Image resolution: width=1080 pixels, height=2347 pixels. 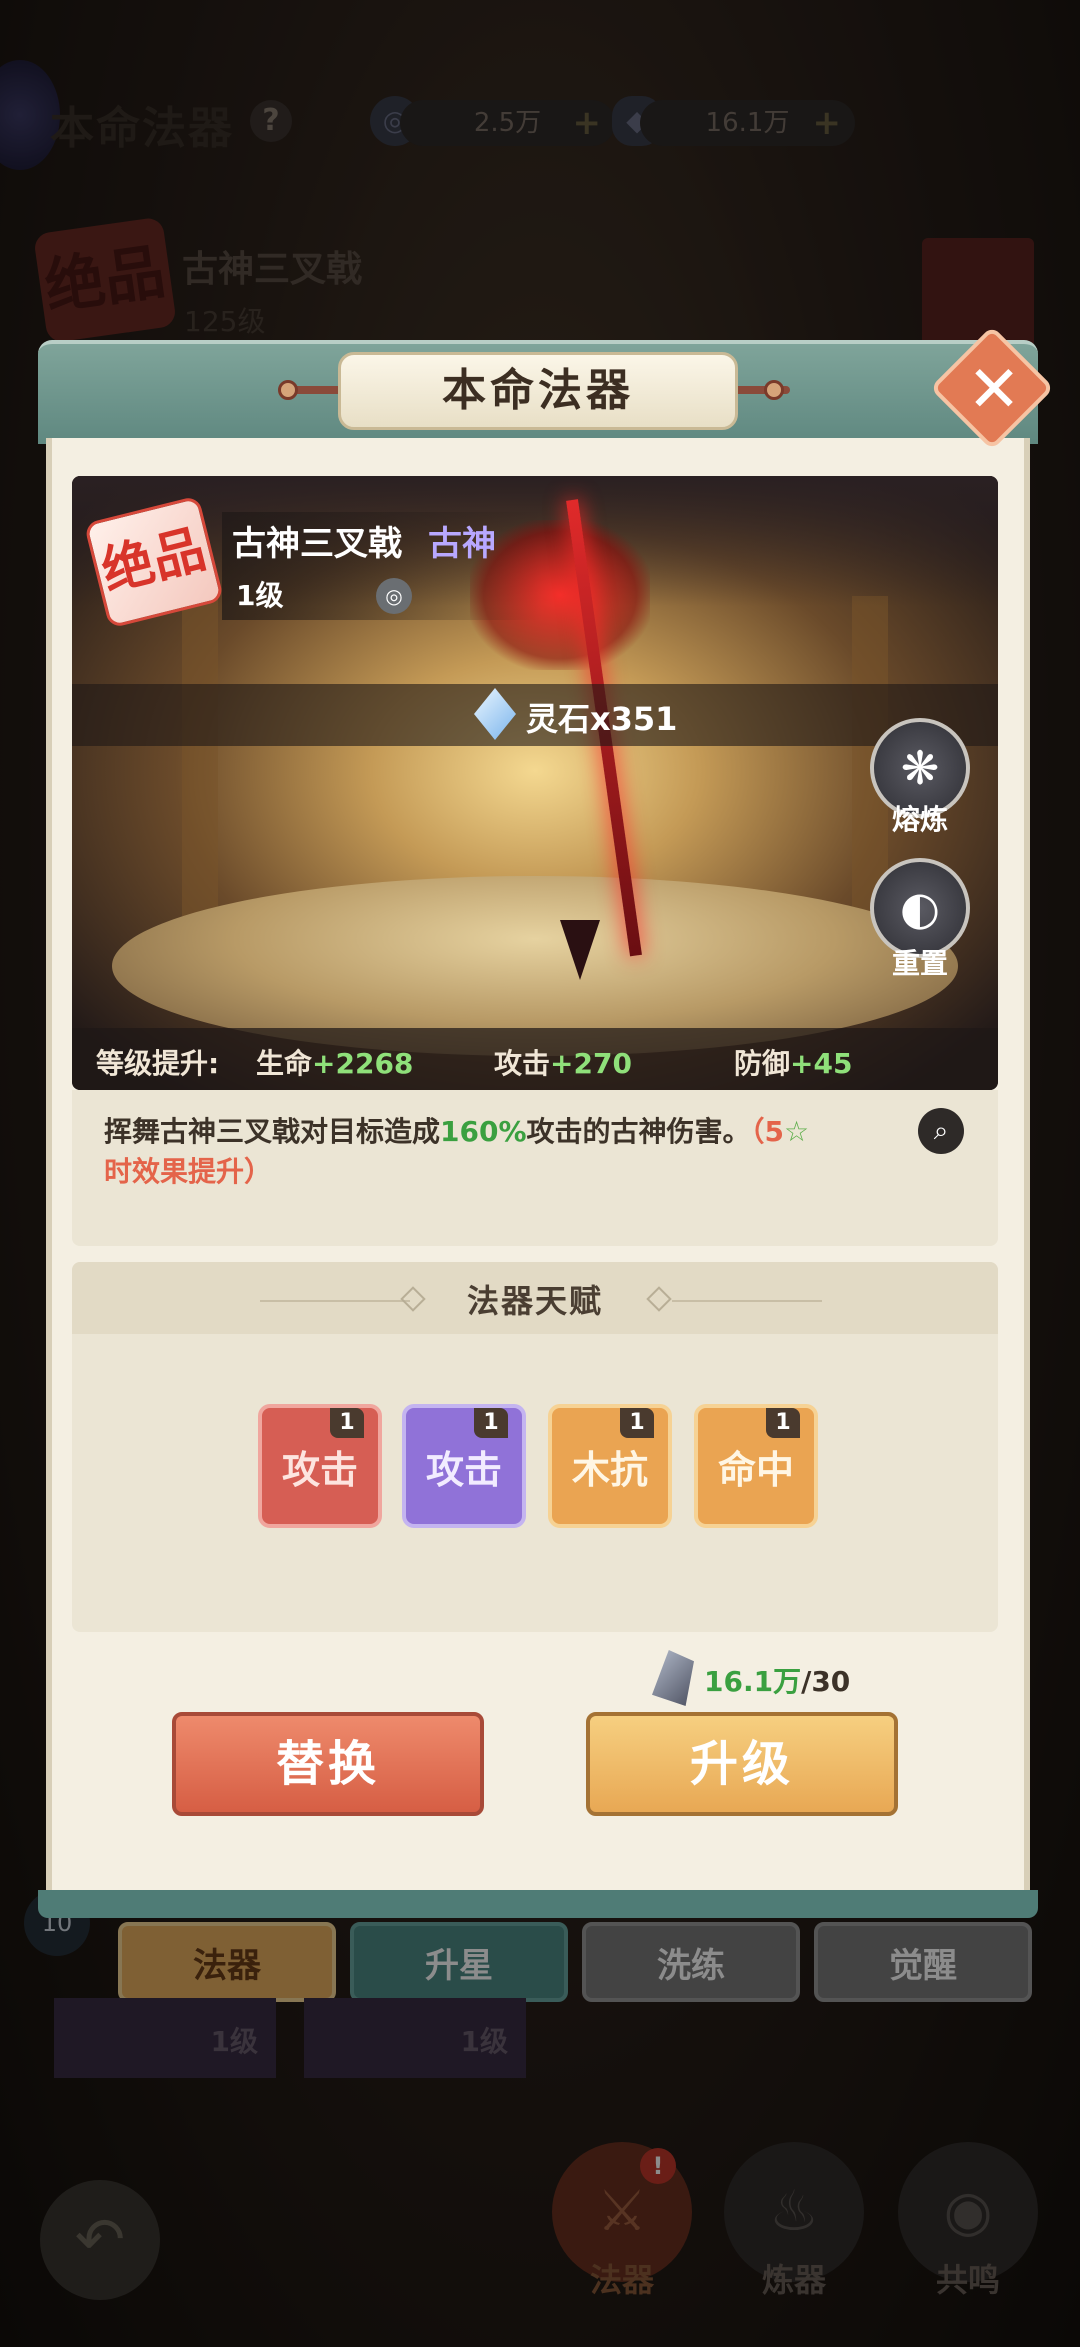 I want to click on upgrade-cost: 16.1万/30, so click(x=777, y=1681).